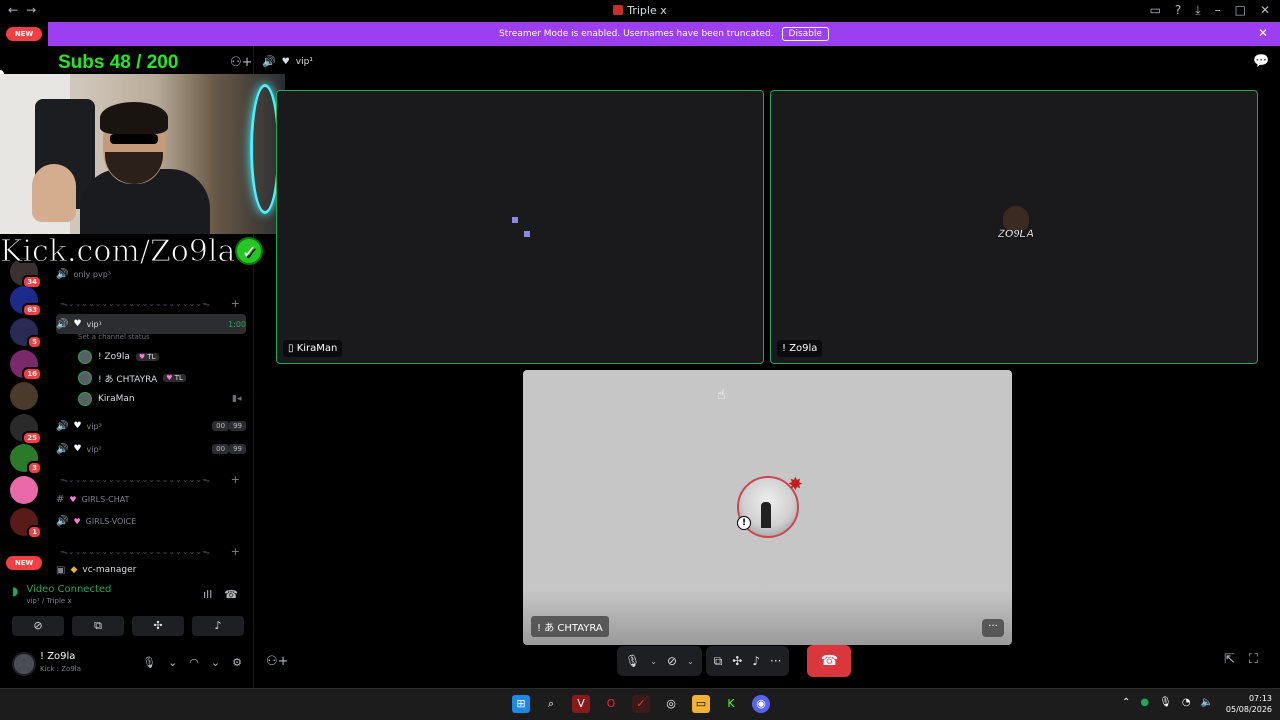 The width and height of the screenshot is (1280, 720). What do you see at coordinates (1197, 10) in the screenshot?
I see `download-icon: ⤓` at bounding box center [1197, 10].